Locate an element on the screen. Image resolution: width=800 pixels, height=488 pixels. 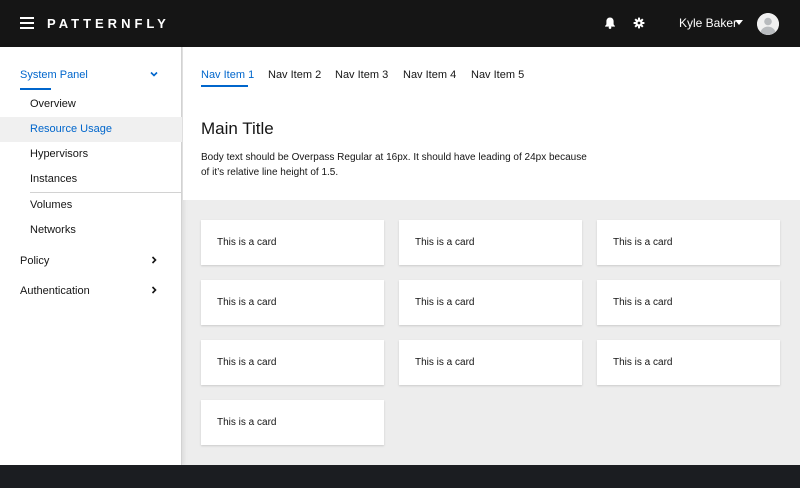
sidebar-group-label: Policy is located at coordinates (35, 261).